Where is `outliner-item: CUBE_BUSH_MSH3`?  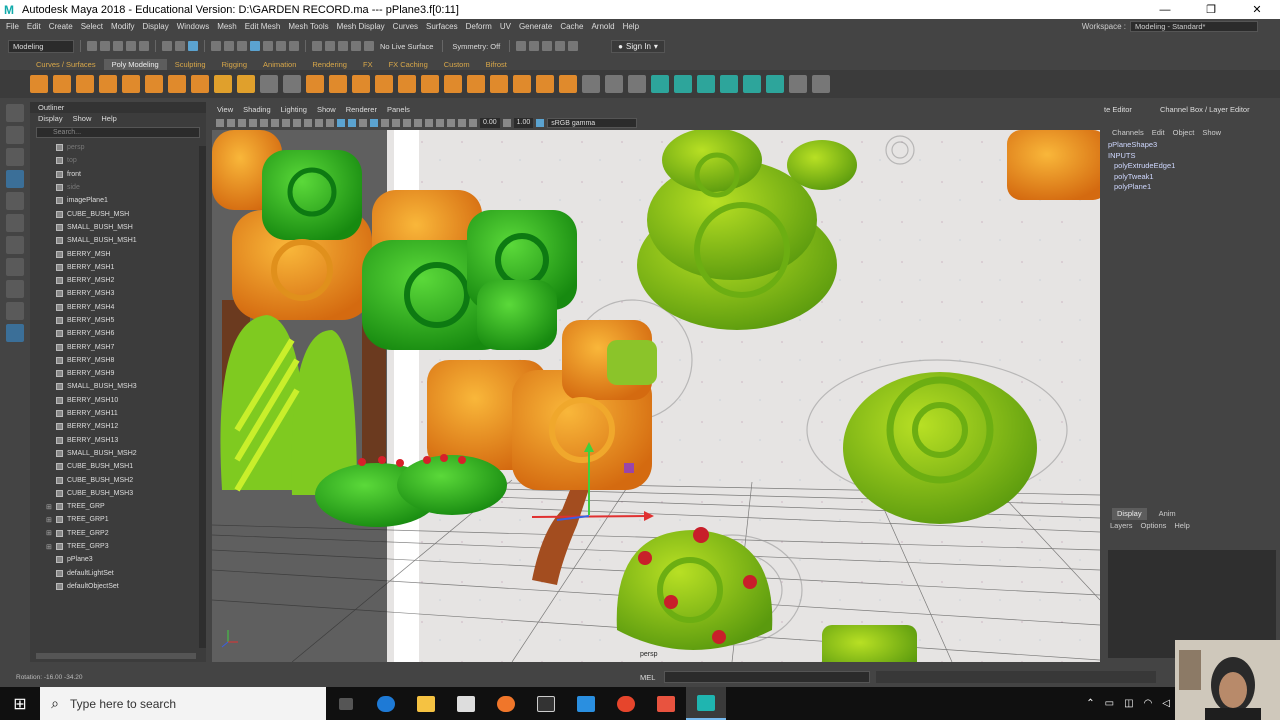 outliner-item: CUBE_BUSH_MSH3 is located at coordinates (118, 493).